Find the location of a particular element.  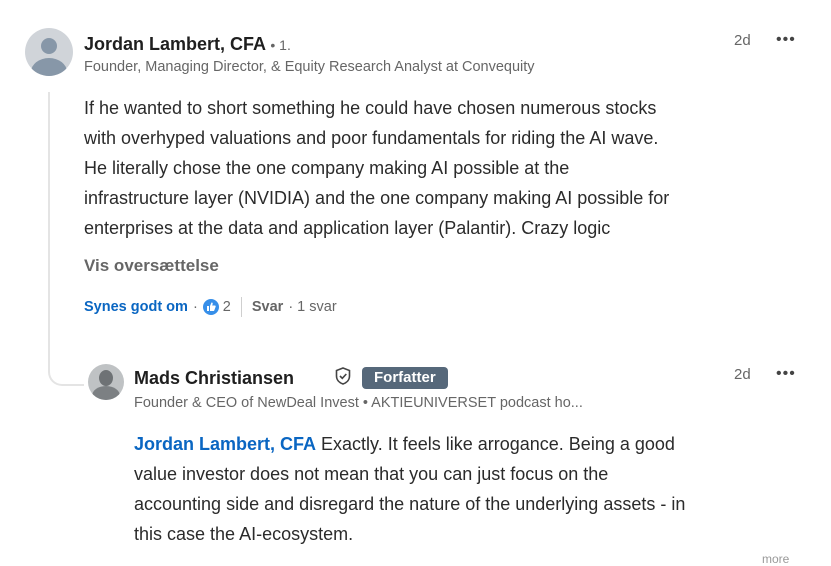

avatar is located at coordinates (49, 52).